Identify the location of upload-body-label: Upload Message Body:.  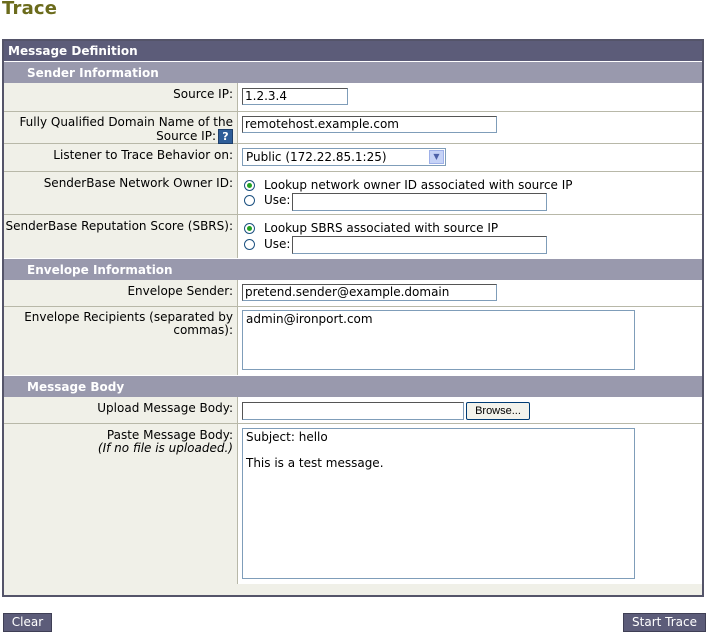
(120, 410).